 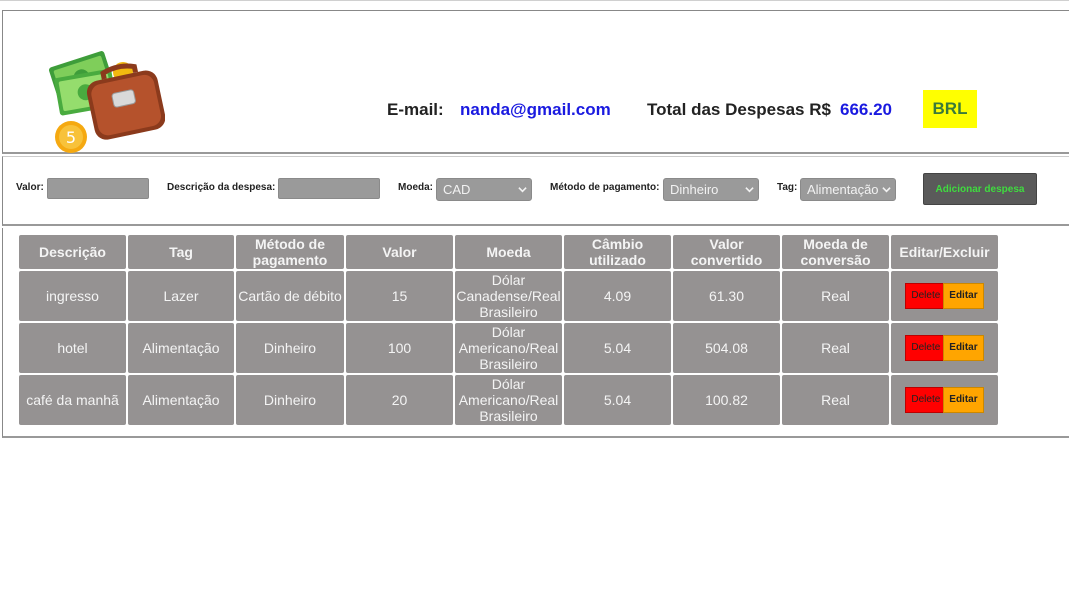 I want to click on metodo-select: Dinheiro, so click(x=711, y=189).